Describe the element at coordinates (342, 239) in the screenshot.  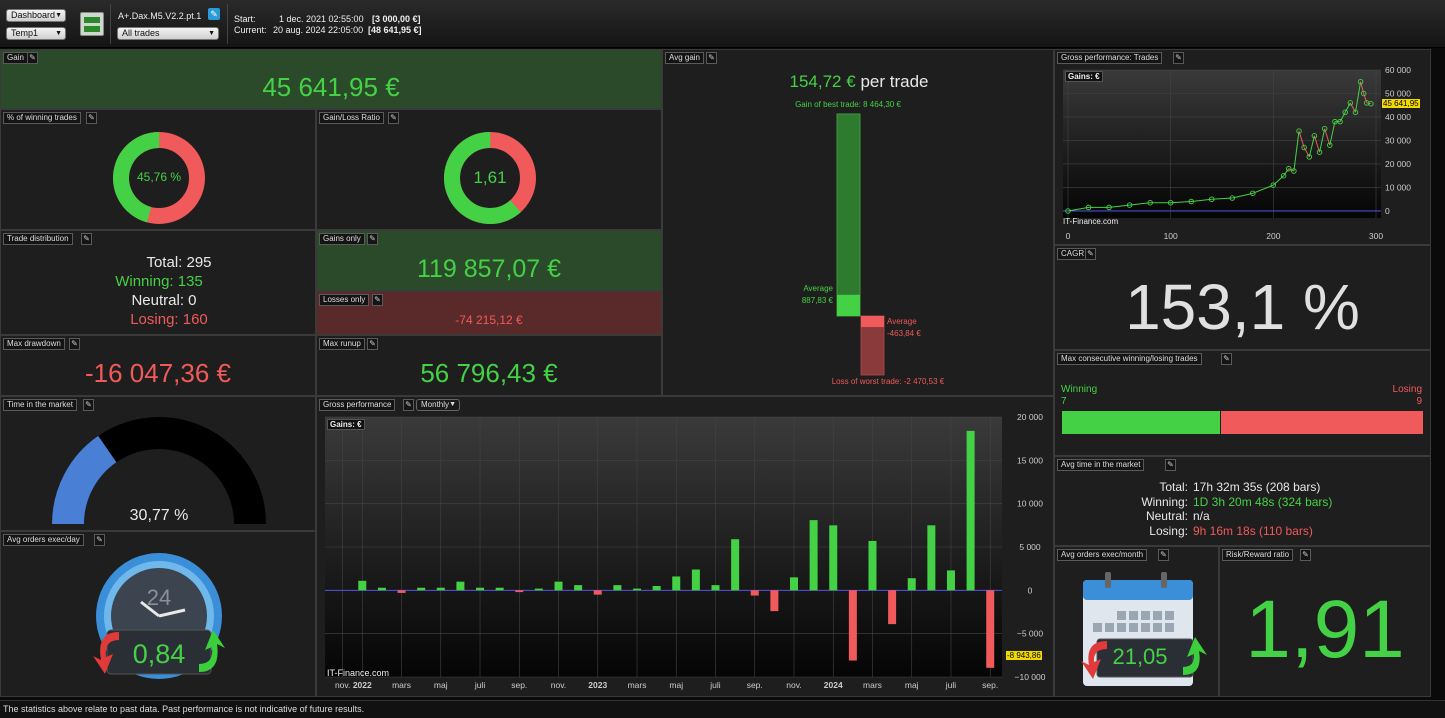
I see `panel-title: Gains only` at that location.